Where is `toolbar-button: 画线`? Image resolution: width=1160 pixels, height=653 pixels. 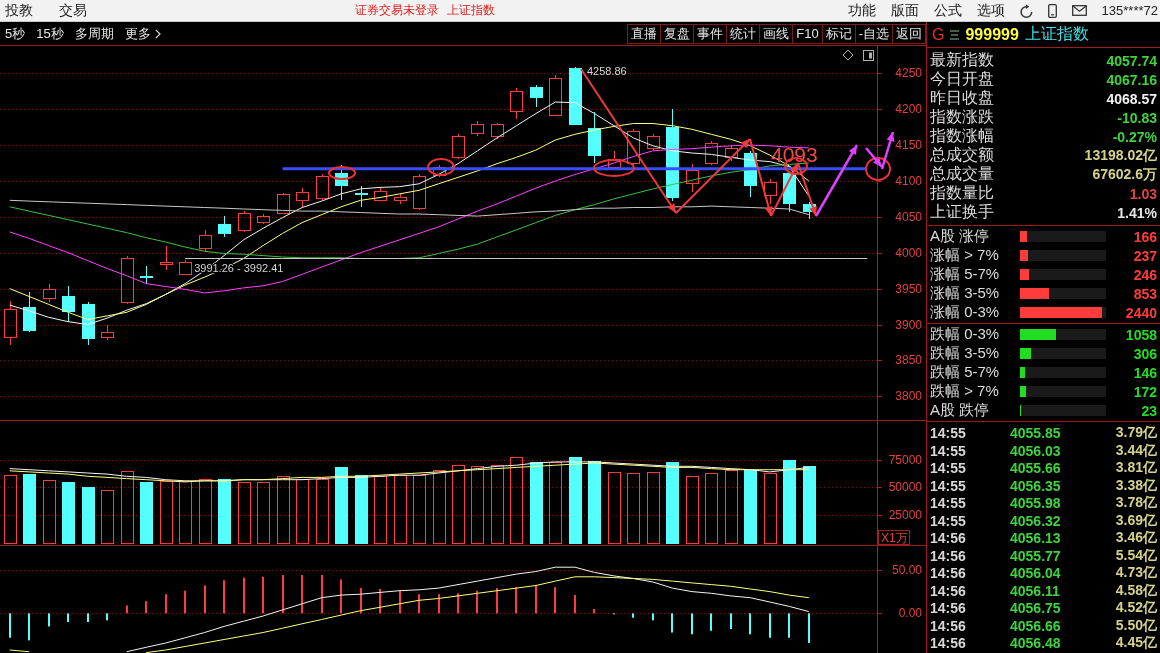
toolbar-button: 画线 is located at coordinates (776, 33).